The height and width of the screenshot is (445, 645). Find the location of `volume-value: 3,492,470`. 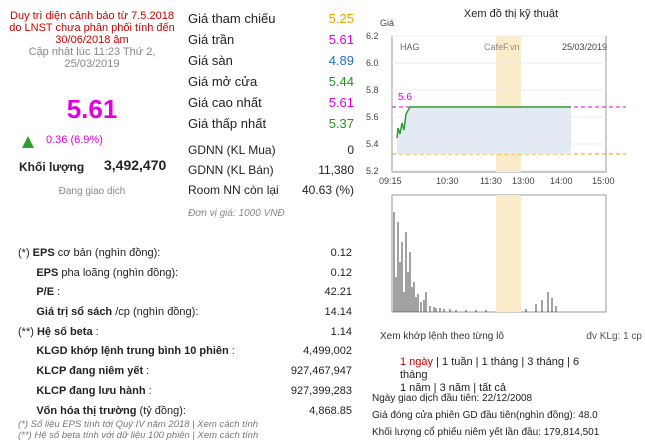

volume-value: 3,492,470 is located at coordinates (135, 165).